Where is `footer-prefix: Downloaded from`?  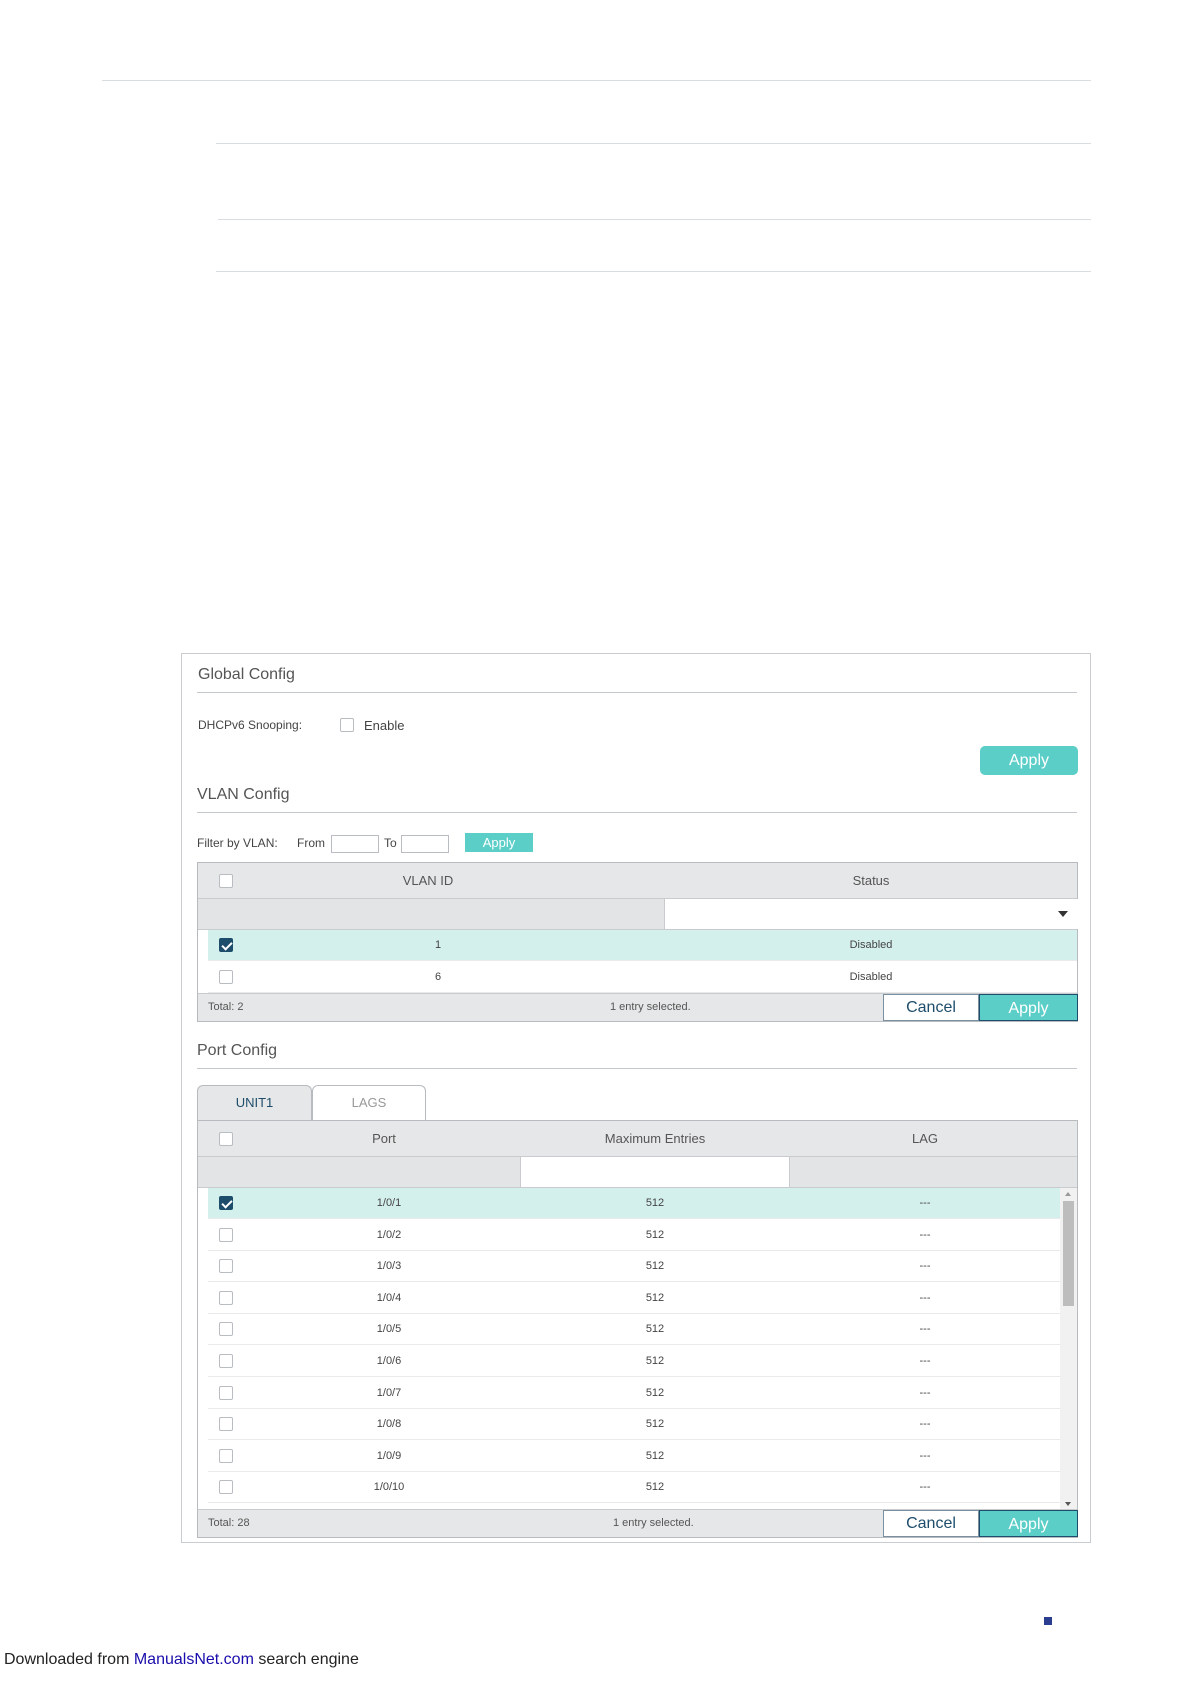
footer-prefix: Downloaded from is located at coordinates (69, 1659).